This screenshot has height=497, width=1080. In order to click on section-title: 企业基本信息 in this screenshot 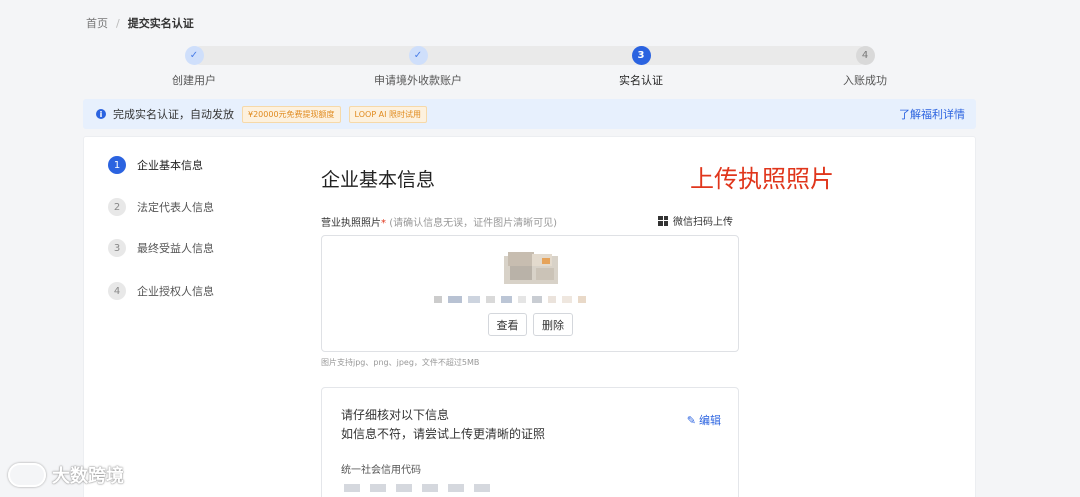, I will do `click(378, 180)`.